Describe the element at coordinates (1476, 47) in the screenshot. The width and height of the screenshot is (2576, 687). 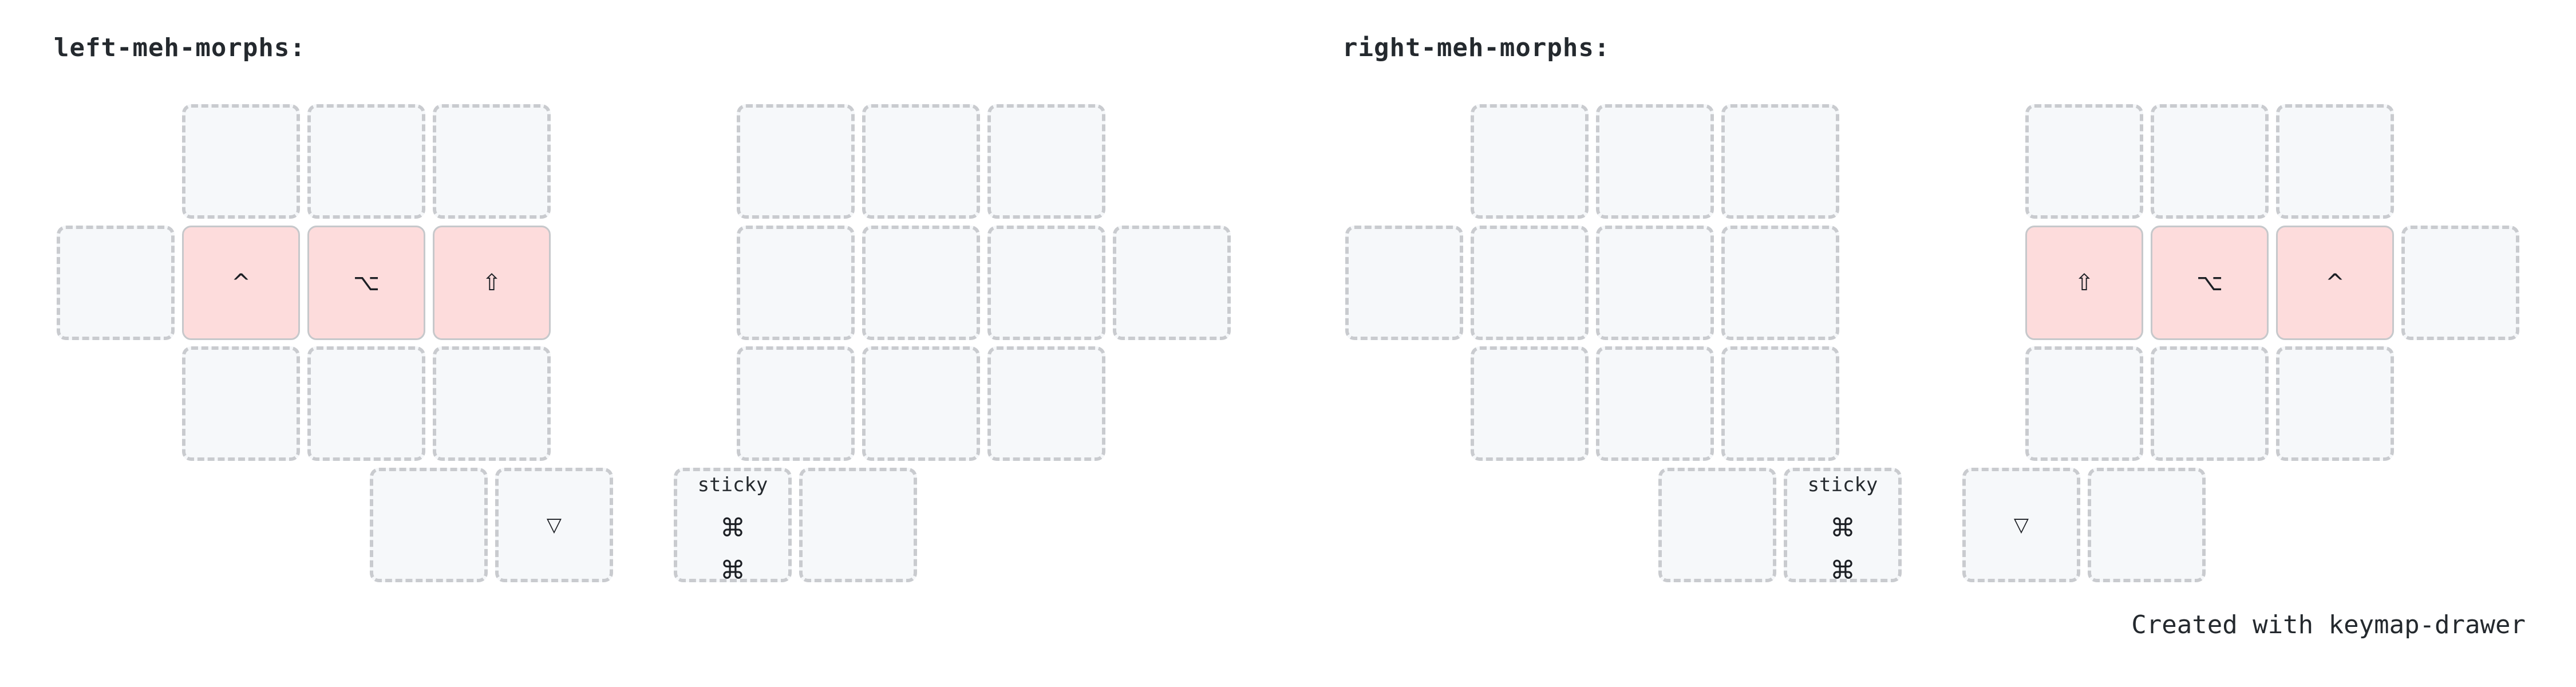
I see `layer-title: right-meh-morphs:` at that location.